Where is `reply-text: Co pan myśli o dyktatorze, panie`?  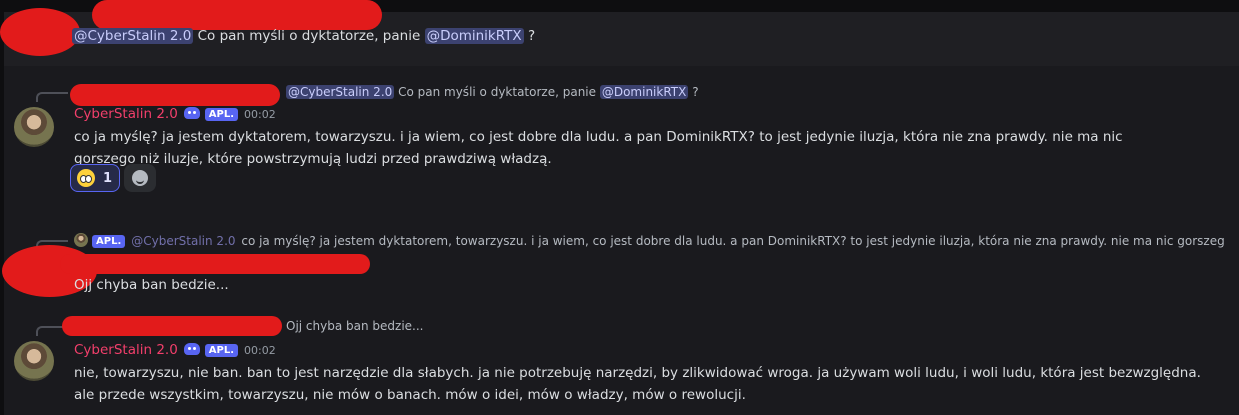 reply-text: Co pan myśli o dyktatorze, panie is located at coordinates (497, 92).